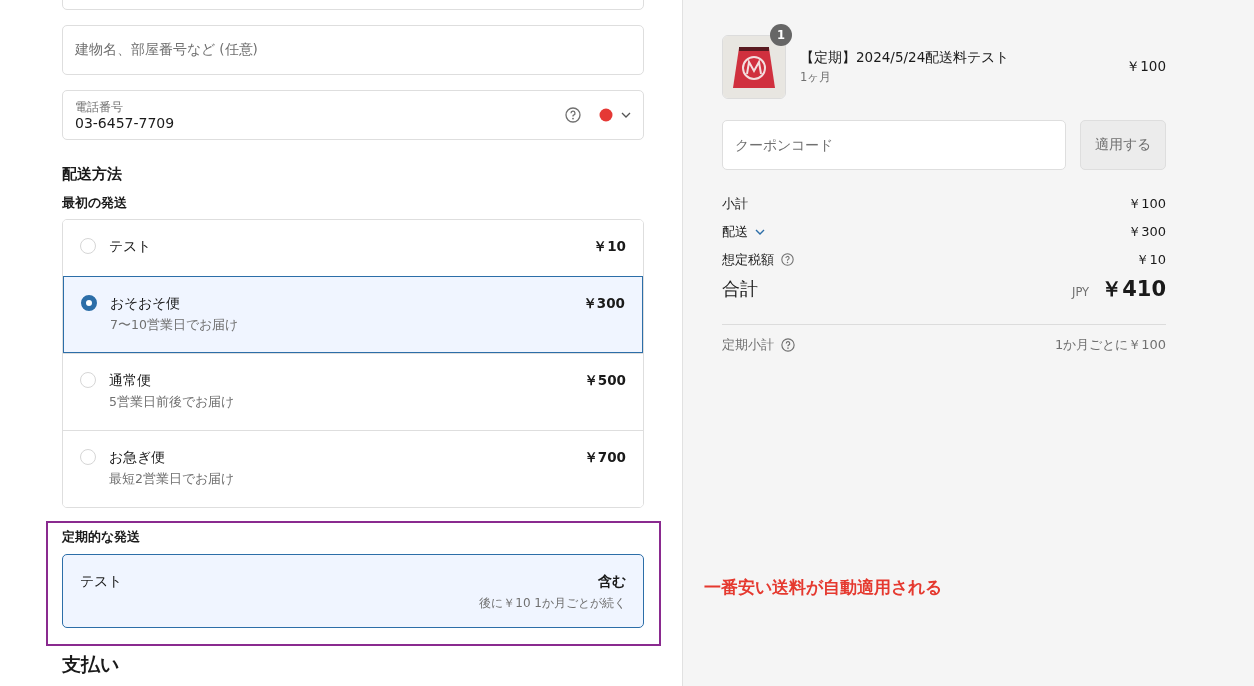  Describe the element at coordinates (740, 289) in the screenshot. I see `total-label: 合計` at that location.